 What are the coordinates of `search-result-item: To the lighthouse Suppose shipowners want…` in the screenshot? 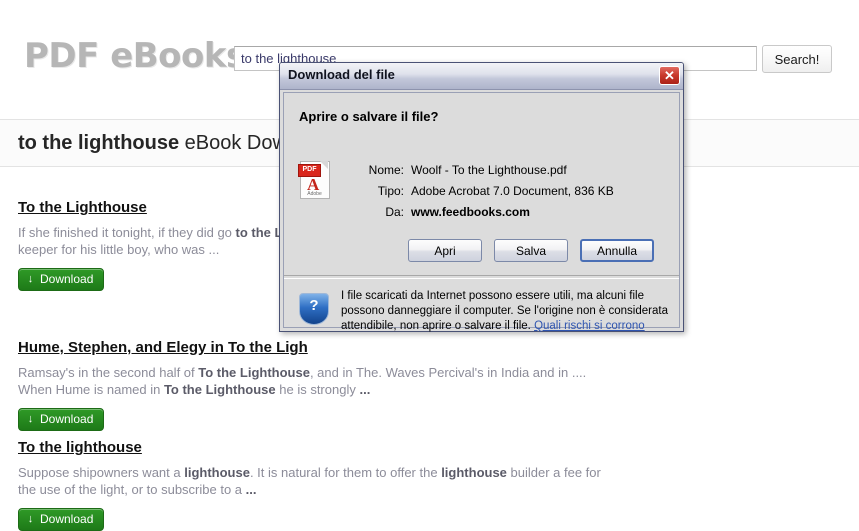 It's located at (300, 485).